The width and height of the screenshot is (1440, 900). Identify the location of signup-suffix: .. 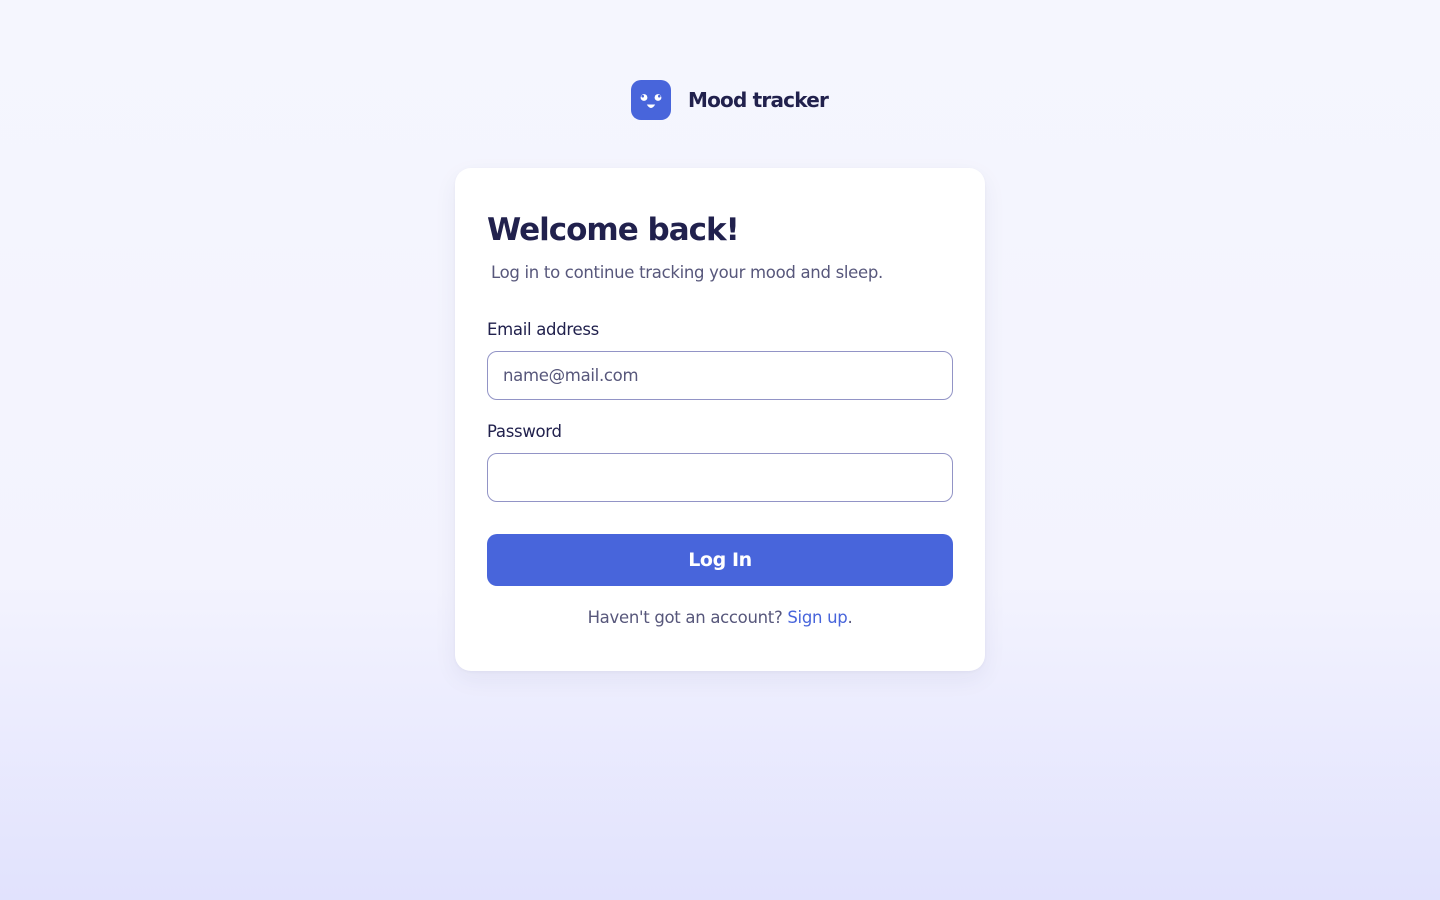
(850, 617).